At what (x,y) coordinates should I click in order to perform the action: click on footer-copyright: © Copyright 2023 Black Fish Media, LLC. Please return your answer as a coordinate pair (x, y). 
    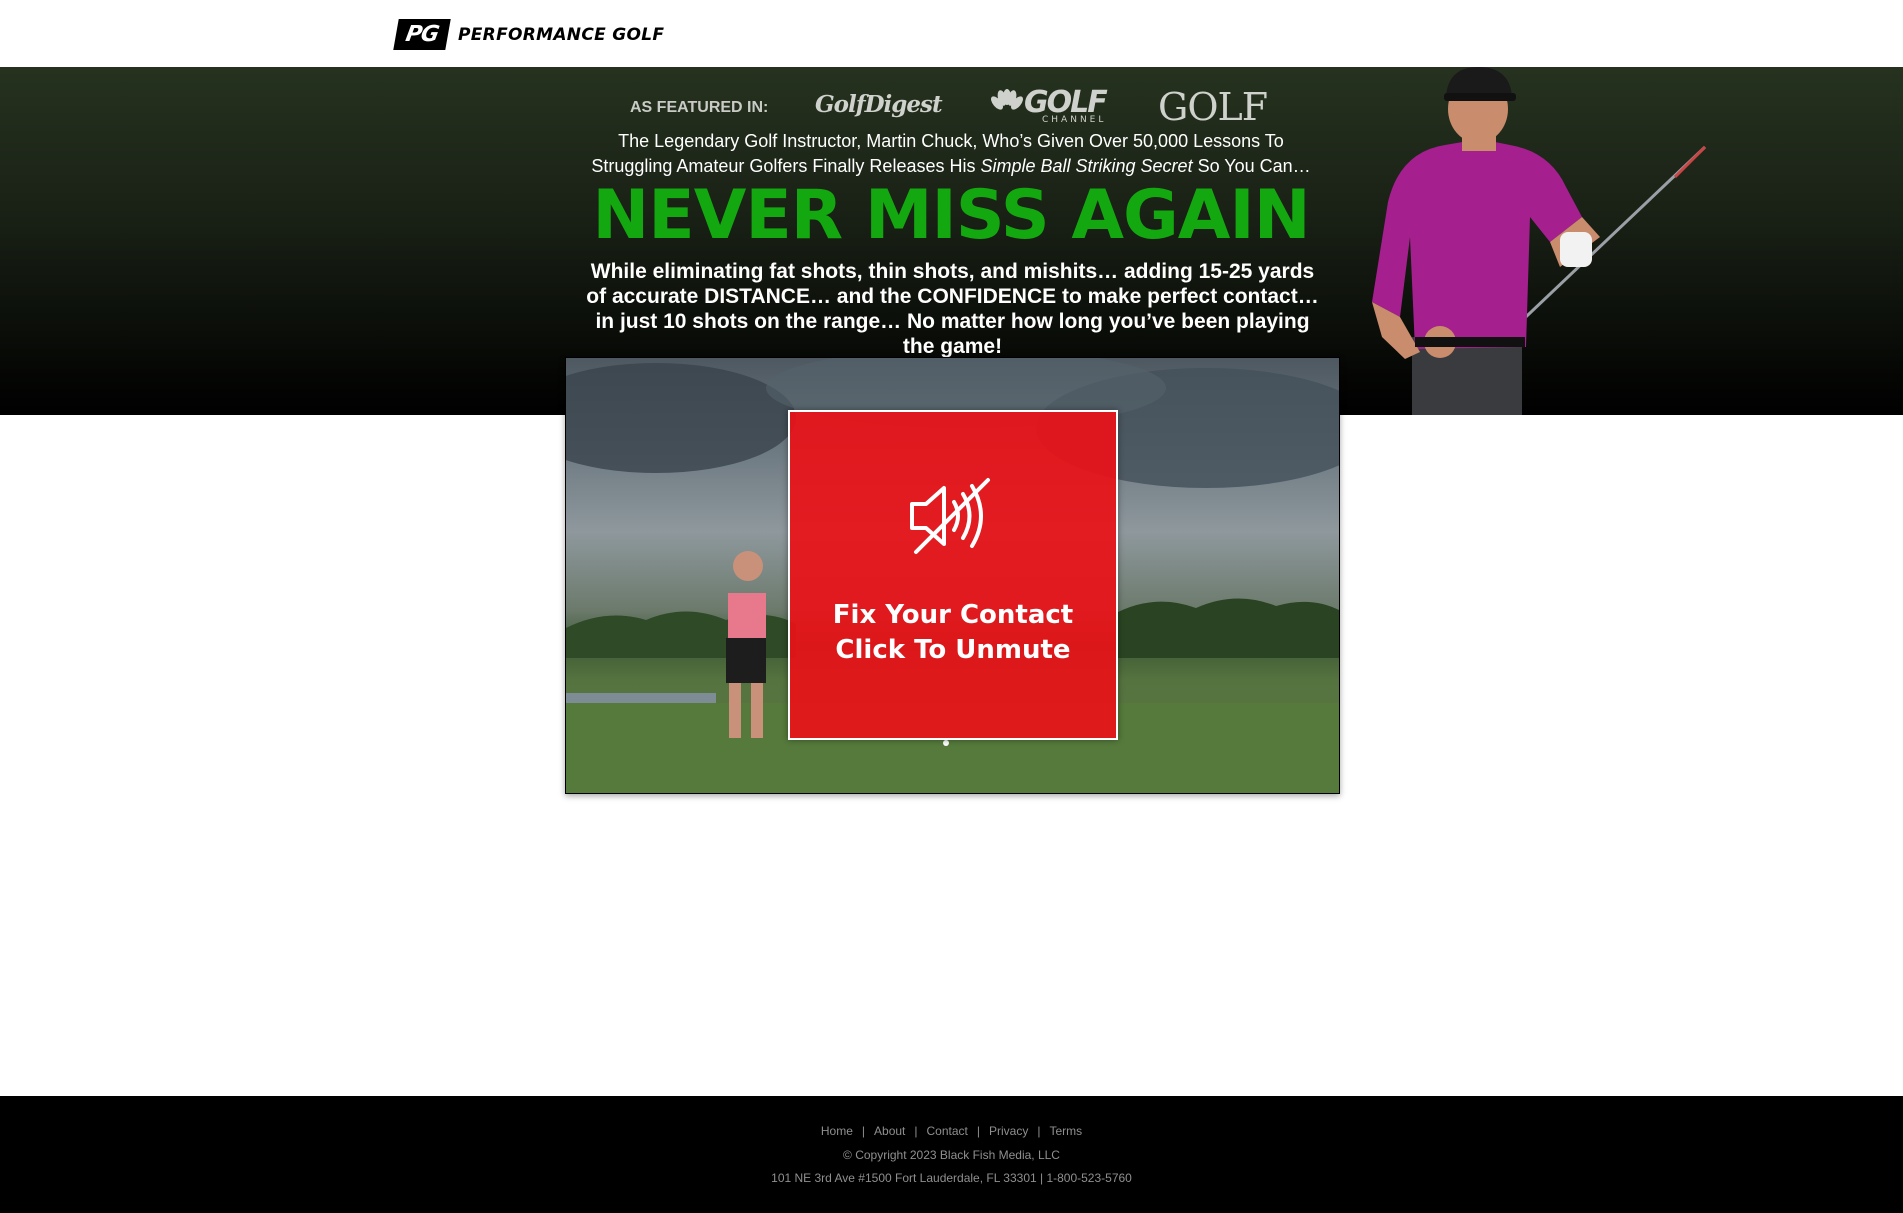
    Looking at the image, I should click on (951, 1155).